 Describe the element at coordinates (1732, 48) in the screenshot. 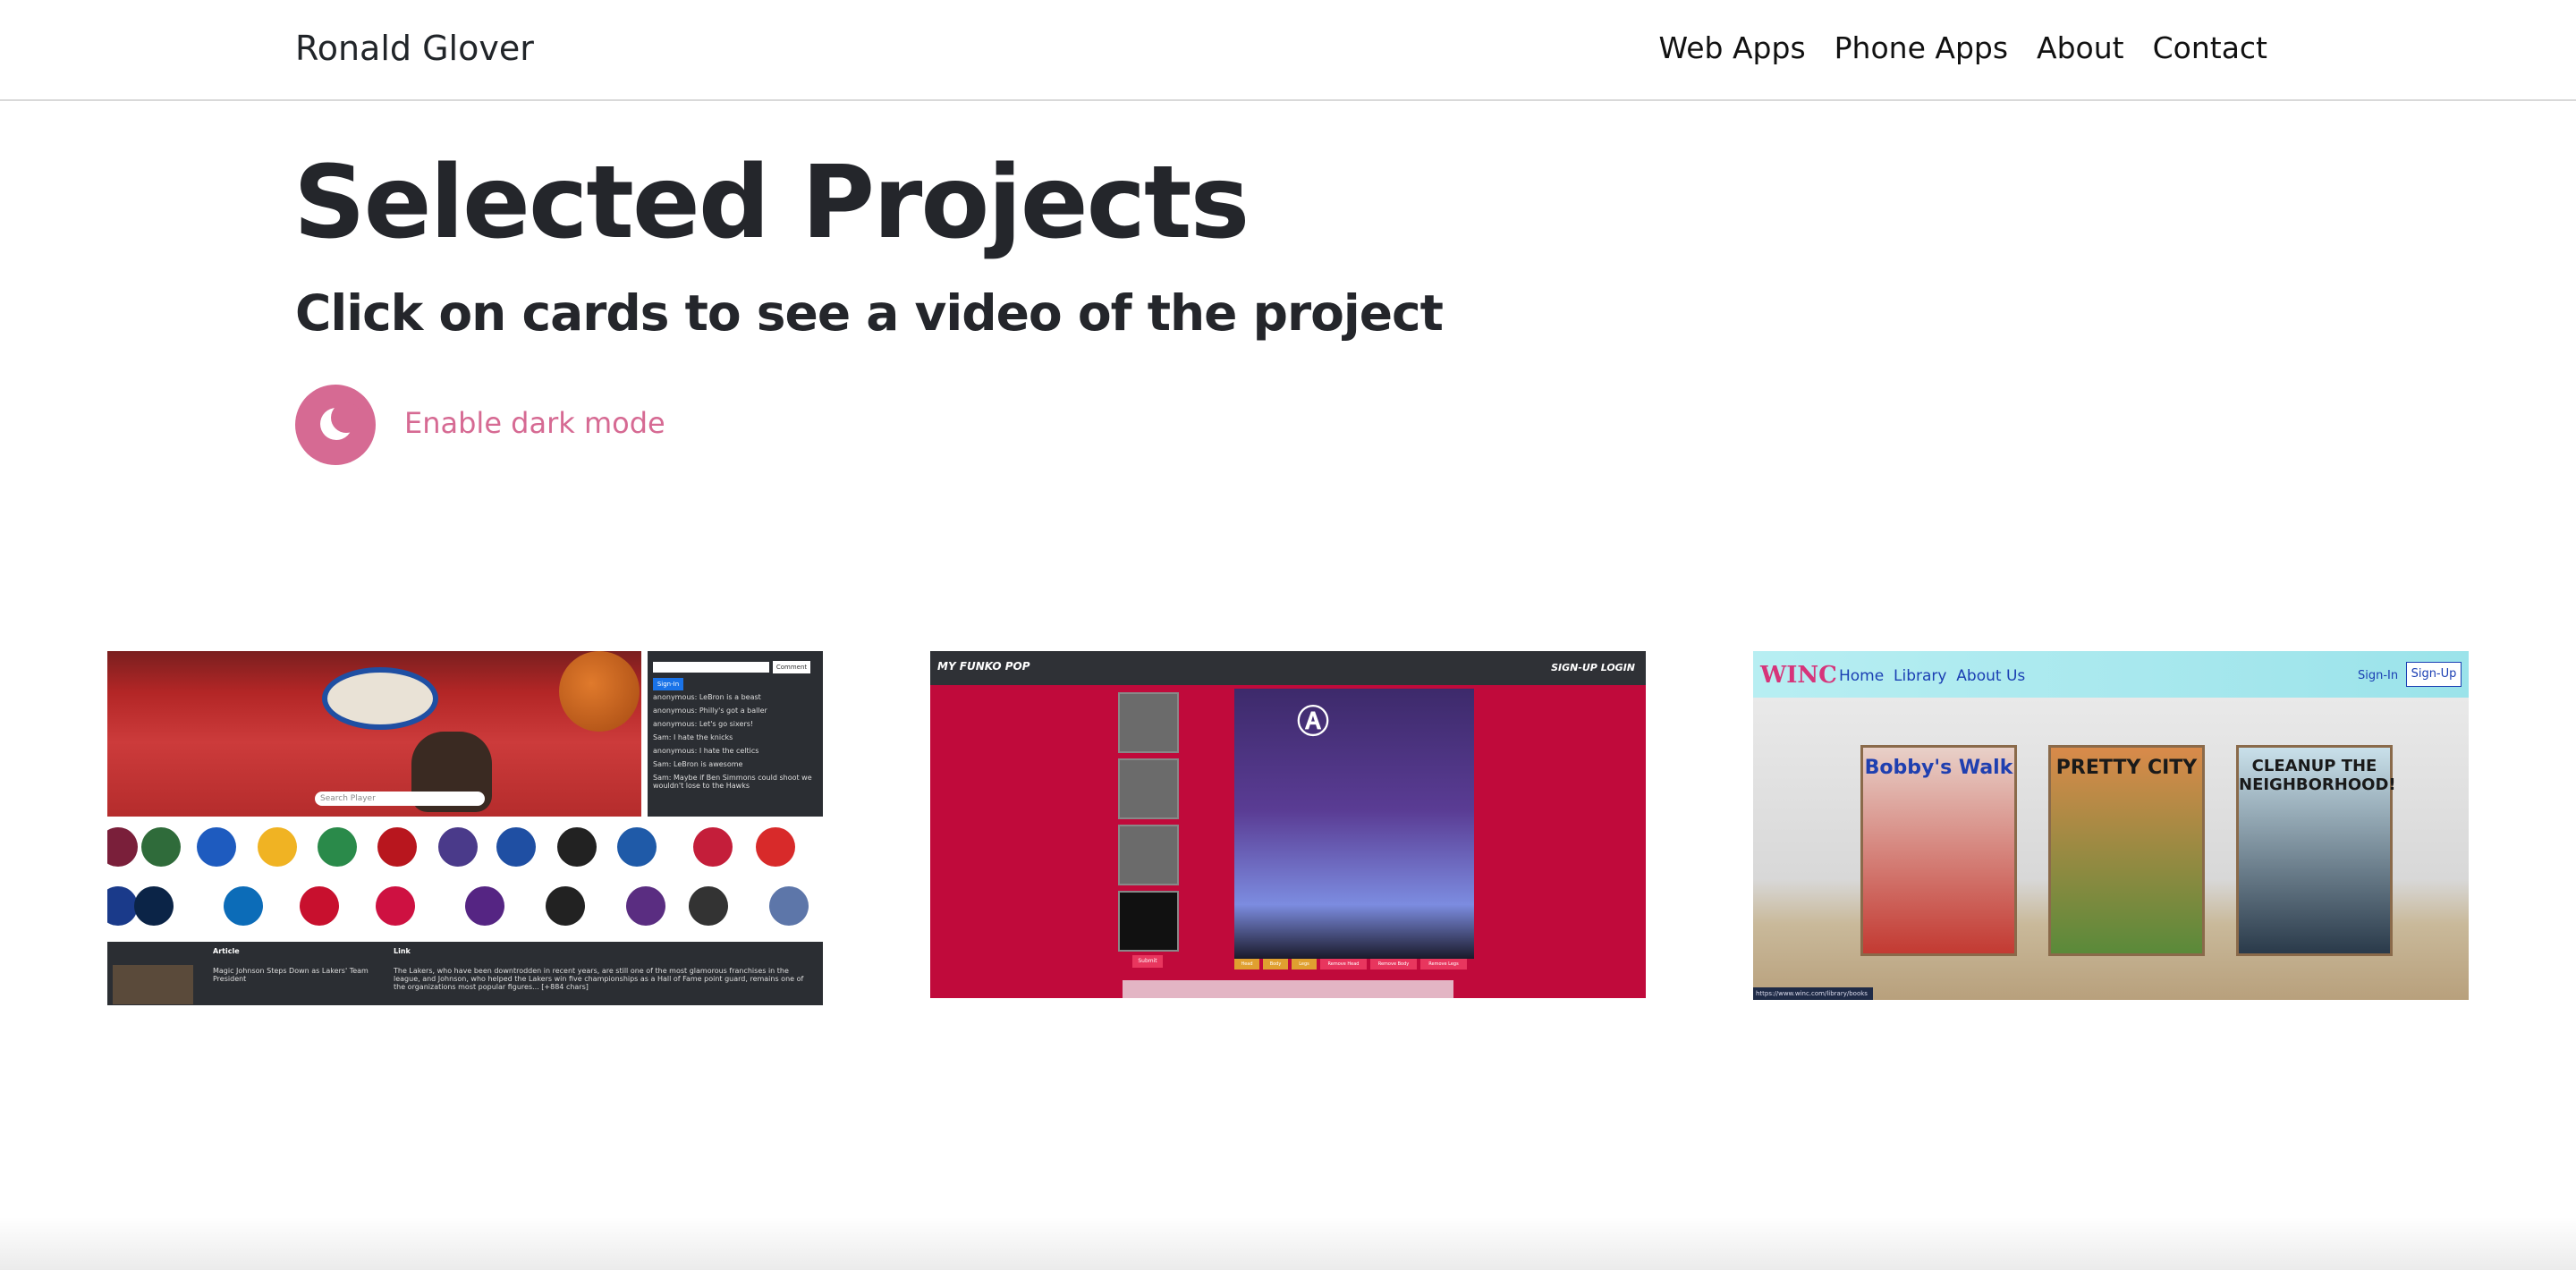

I see `nav-web-apps: Web Apps` at that location.